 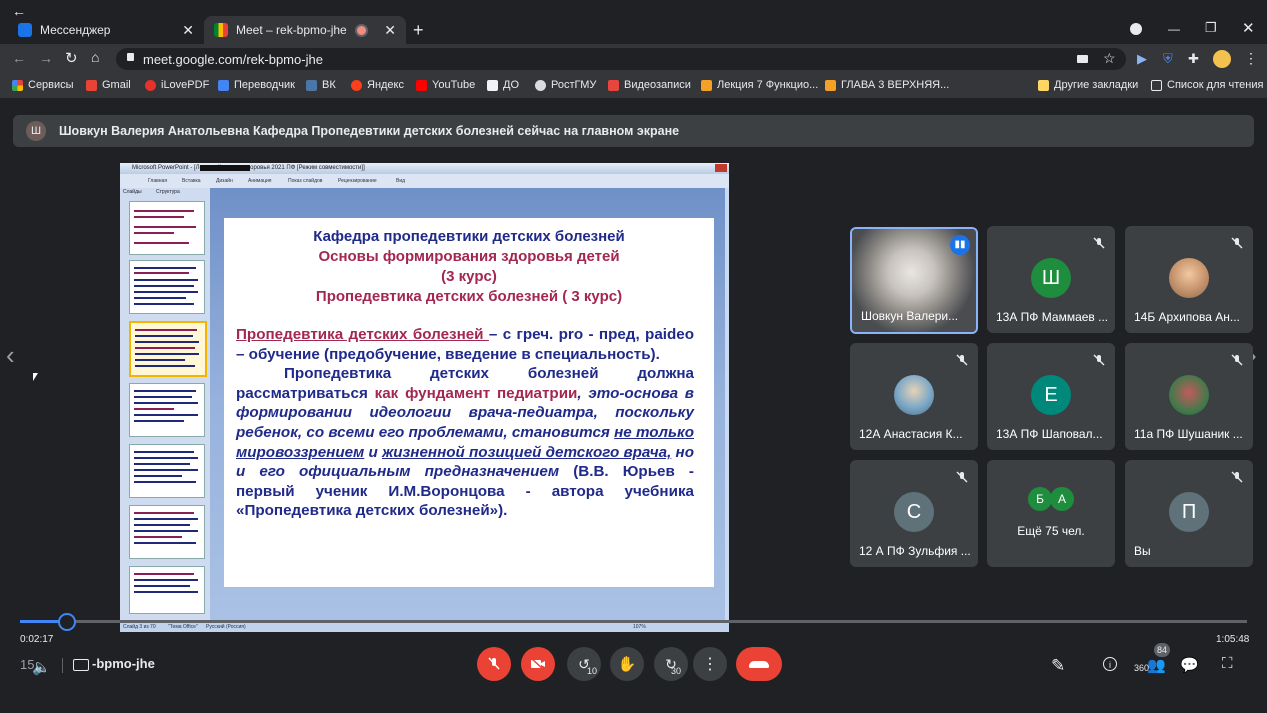 I want to click on participant-avatar: Е, so click(x=1051, y=395).